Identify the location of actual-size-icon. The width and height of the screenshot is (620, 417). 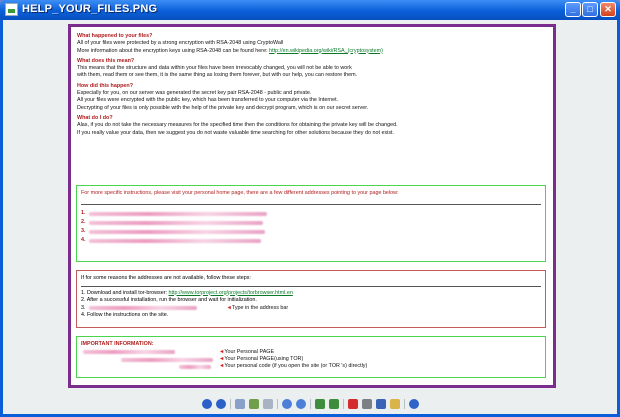
(253, 403).